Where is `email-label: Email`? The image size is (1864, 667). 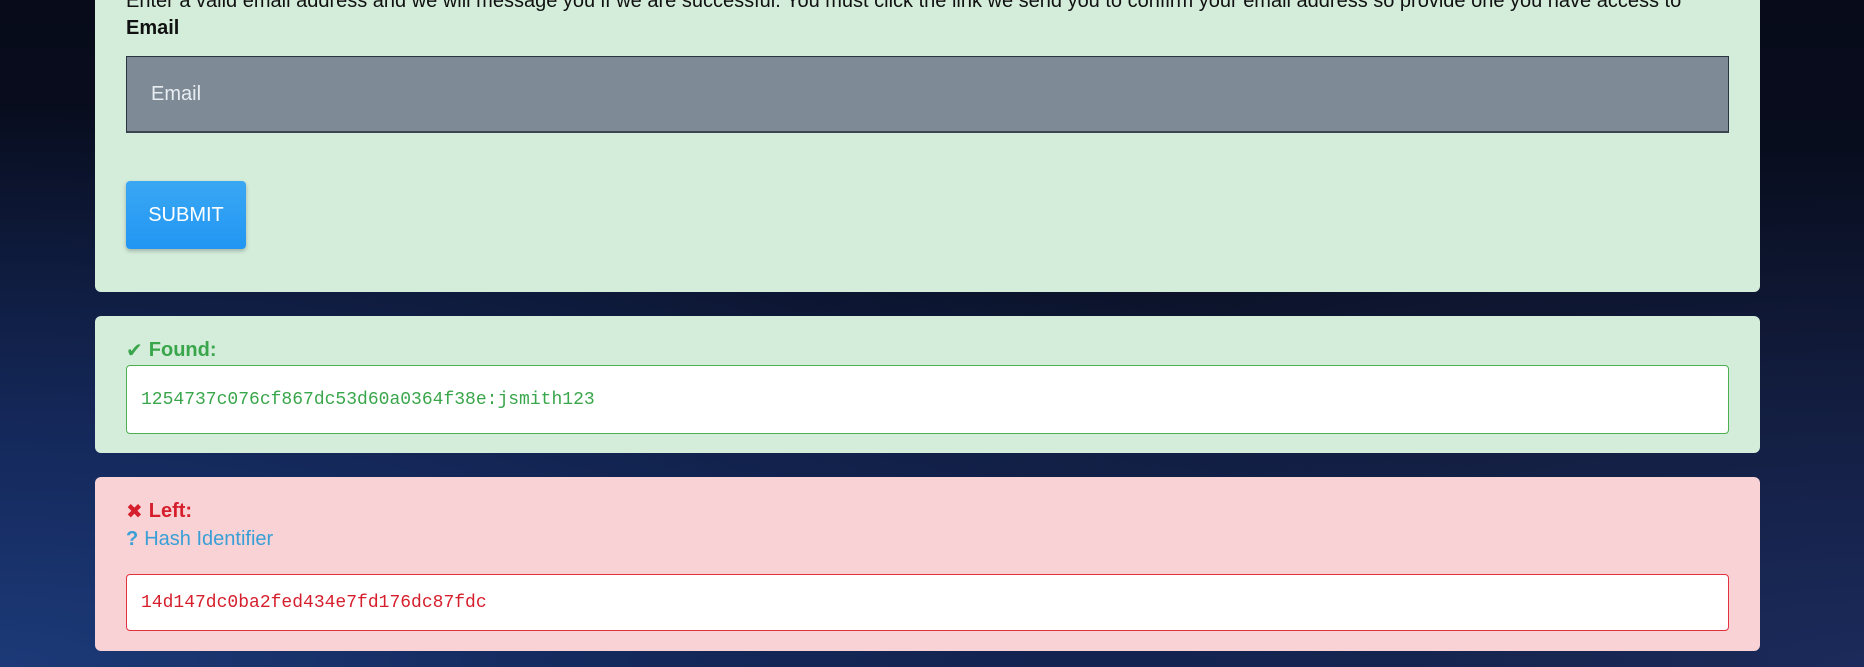 email-label: Email is located at coordinates (153, 28).